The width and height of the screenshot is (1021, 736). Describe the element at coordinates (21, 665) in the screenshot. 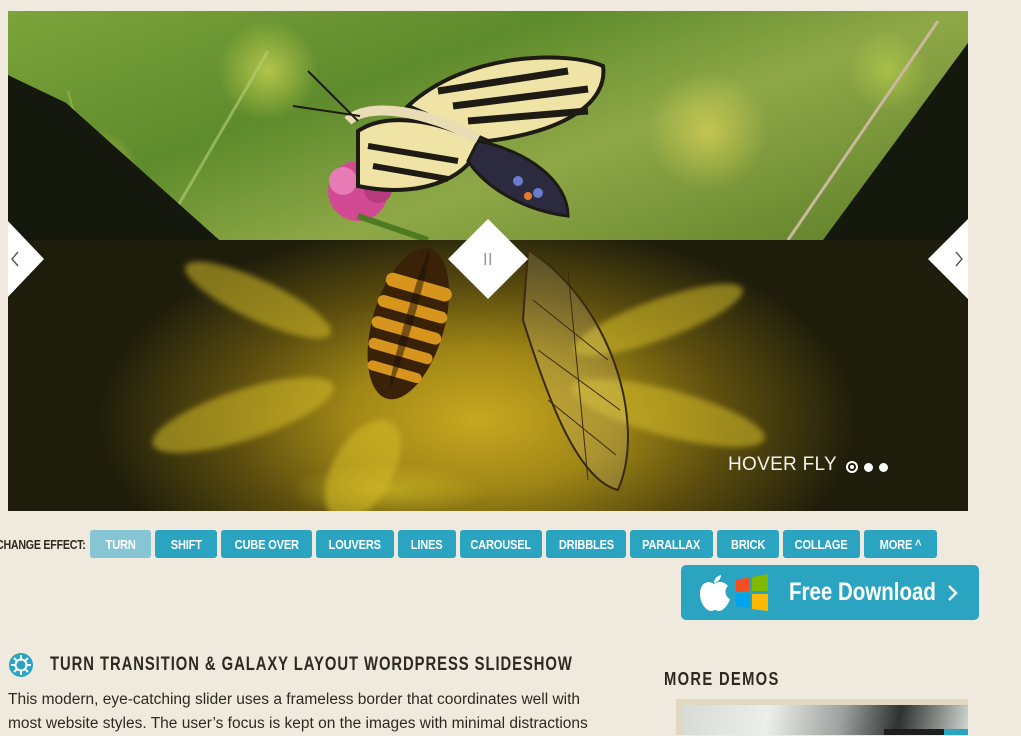

I see `gear-icon` at that location.